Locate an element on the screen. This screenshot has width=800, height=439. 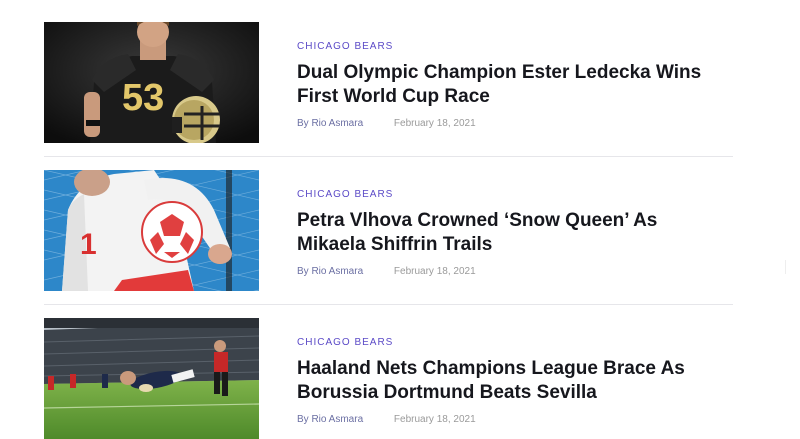
american-football-player-image: 53 is located at coordinates (151, 82).